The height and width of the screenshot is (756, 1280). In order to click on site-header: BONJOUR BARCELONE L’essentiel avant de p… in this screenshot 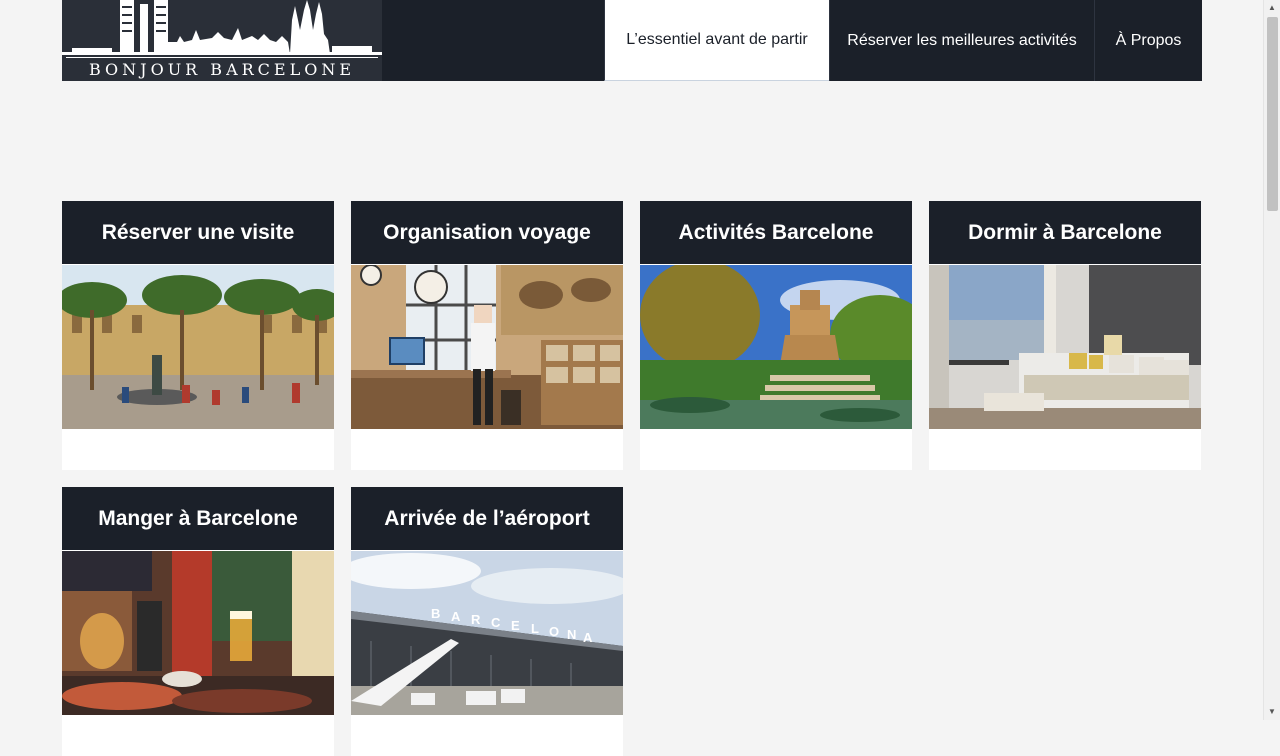, I will do `click(632, 40)`.